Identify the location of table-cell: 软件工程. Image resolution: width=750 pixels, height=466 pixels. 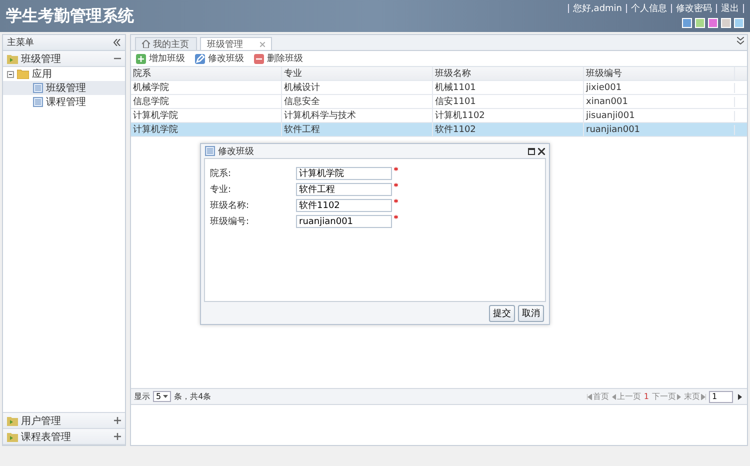
(357, 129).